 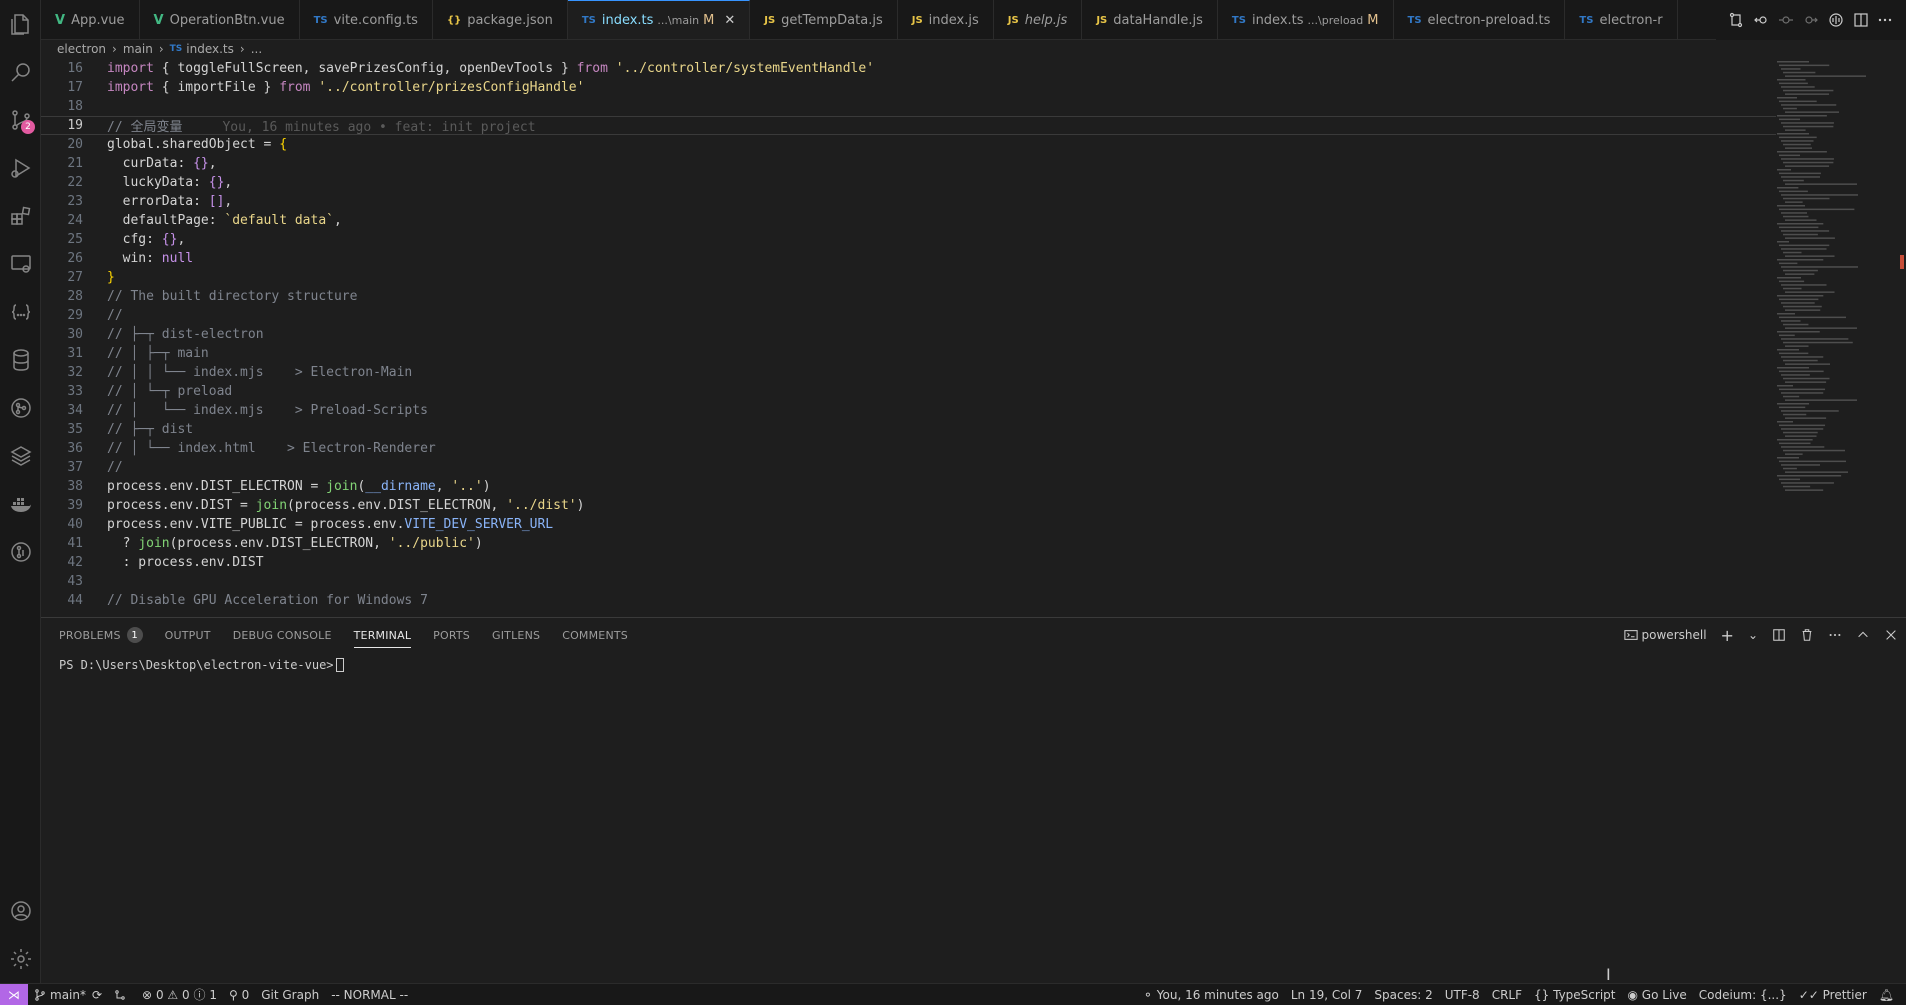 I want to click on trash-icon, so click(x=1807, y=635).